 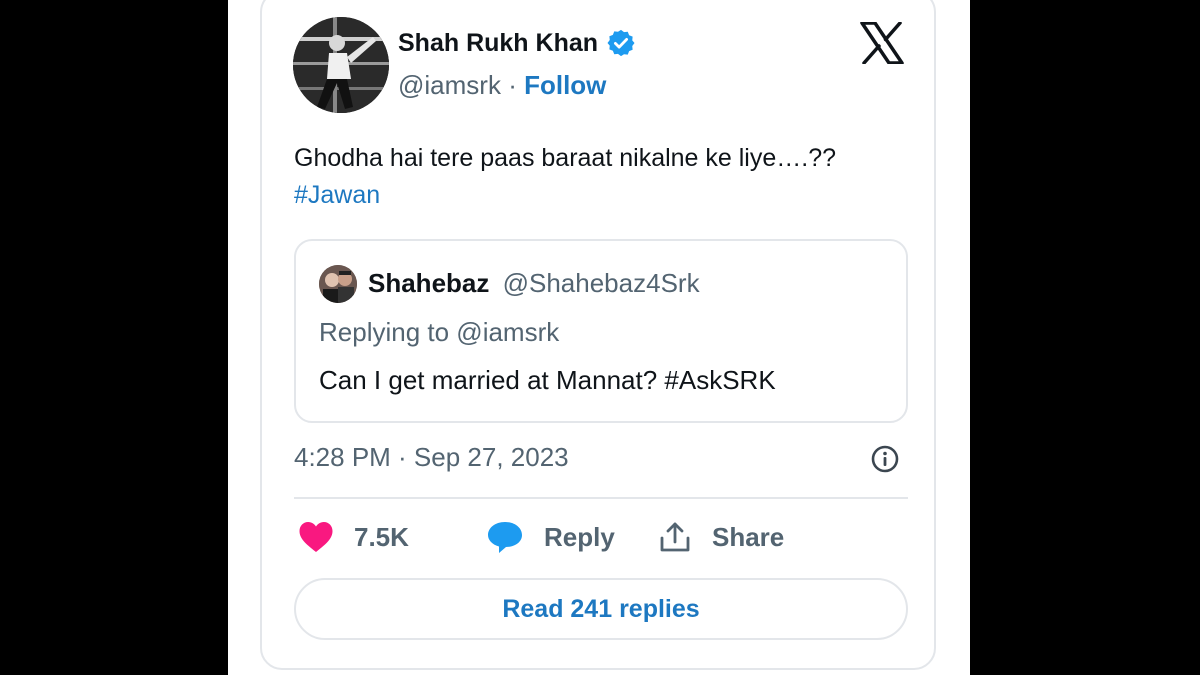 I want to click on author-avatar, so click(x=341, y=65).